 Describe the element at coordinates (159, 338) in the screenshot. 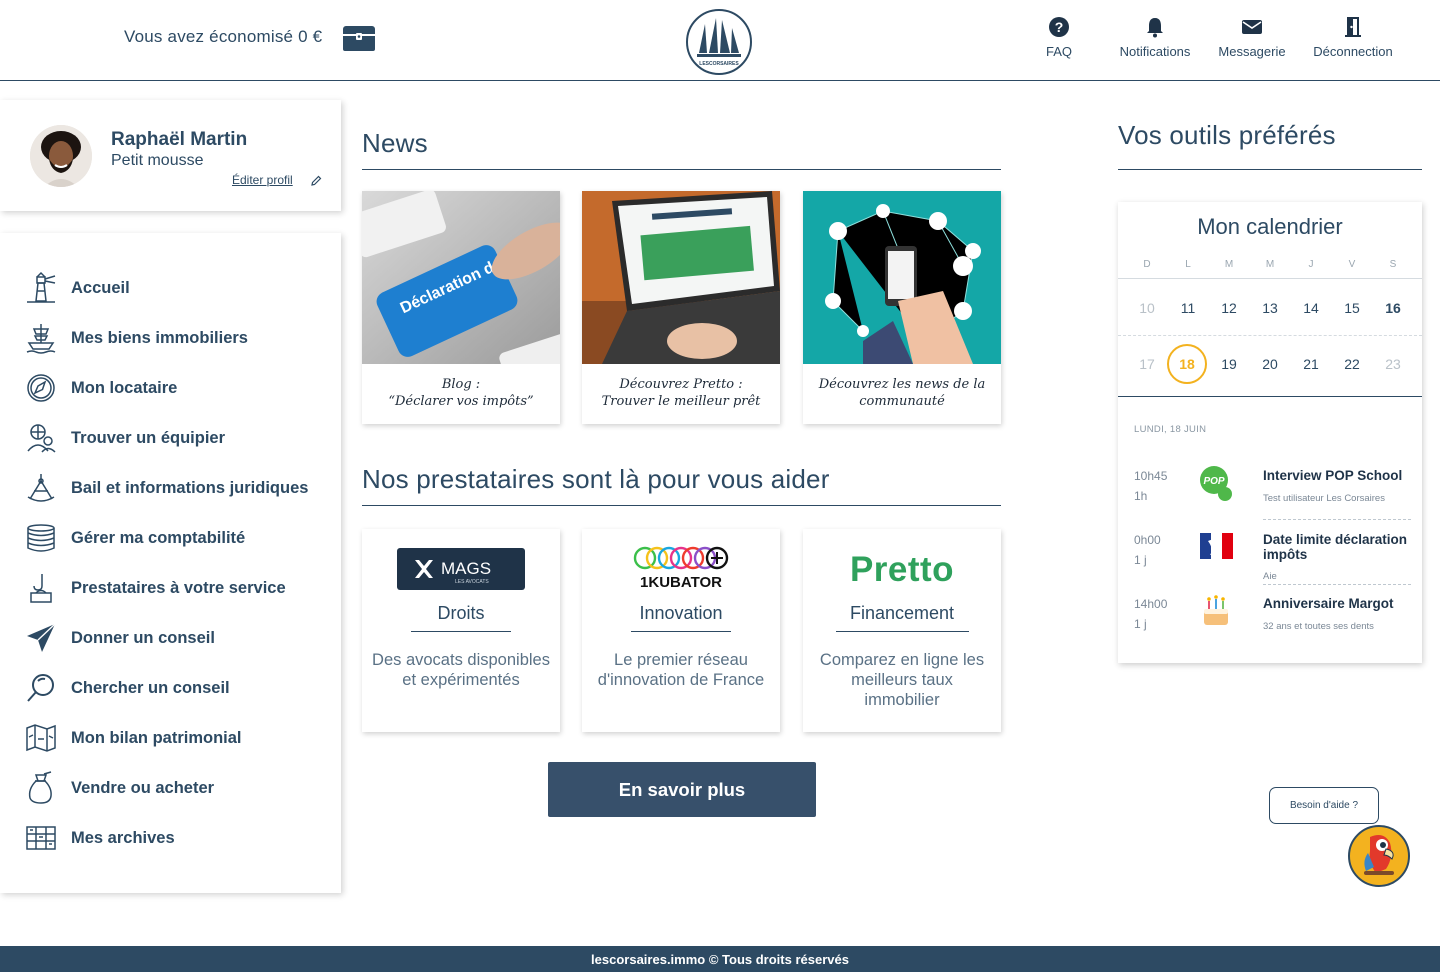

I see `sidebar-item-label: Mes biens immobiliers` at that location.